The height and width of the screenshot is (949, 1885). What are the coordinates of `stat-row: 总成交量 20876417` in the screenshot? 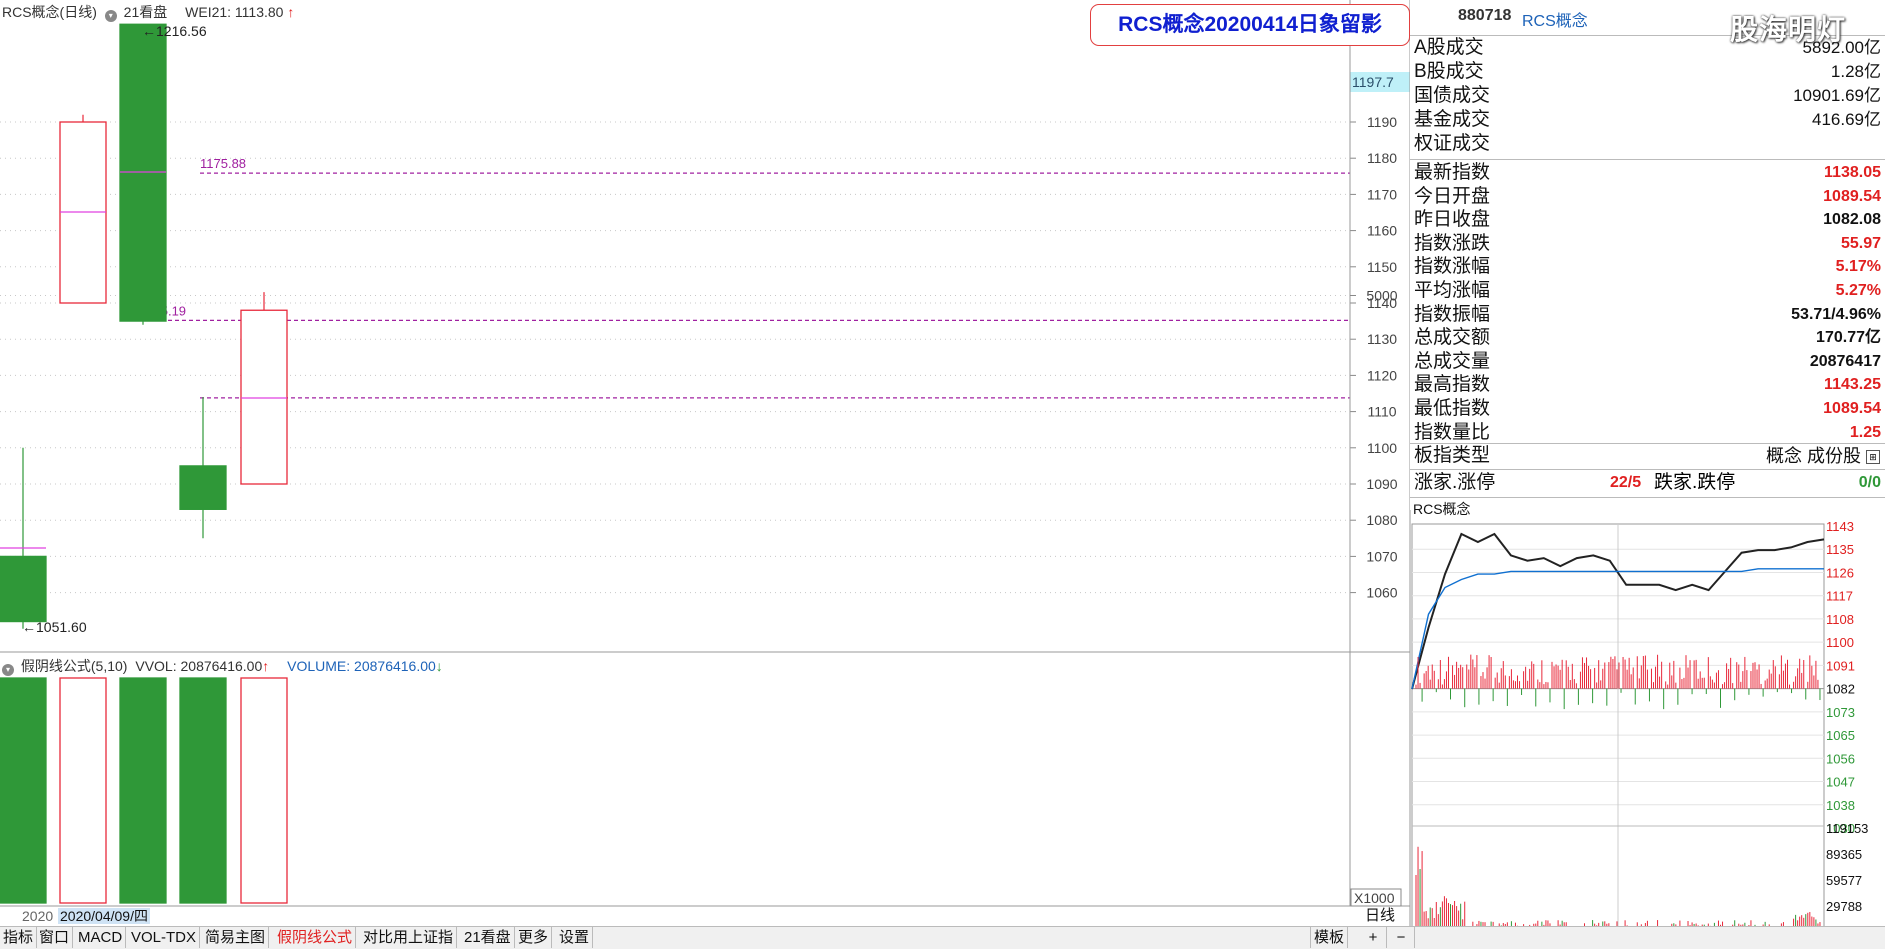 It's located at (1647, 362).